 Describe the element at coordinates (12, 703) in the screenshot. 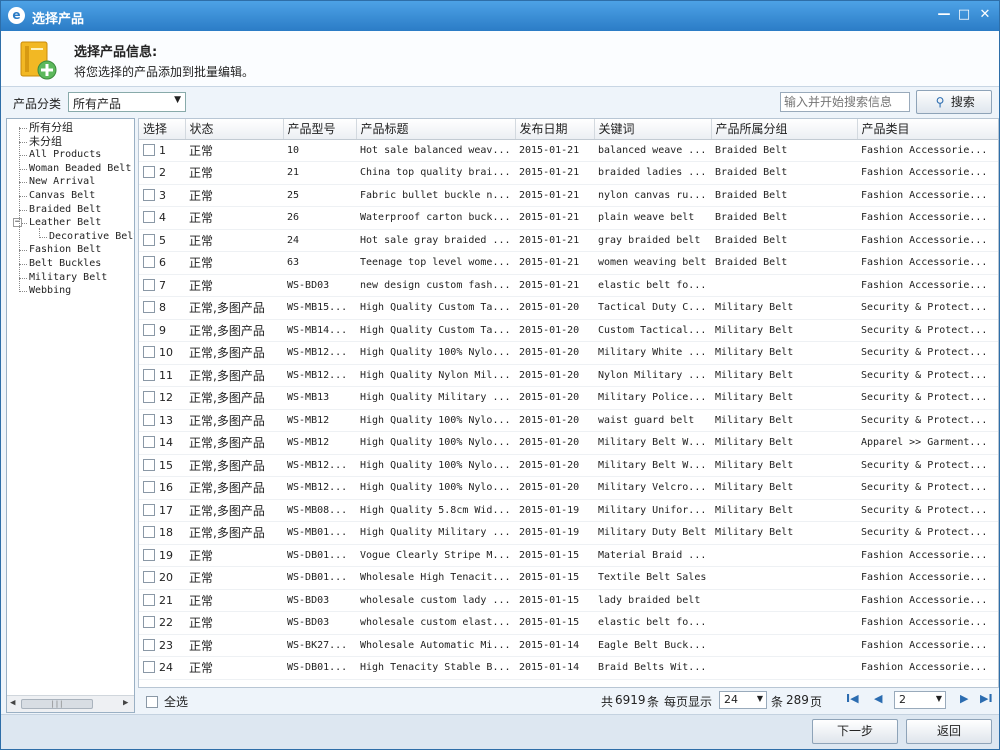

I see `scroll-left-icon: ◀` at that location.